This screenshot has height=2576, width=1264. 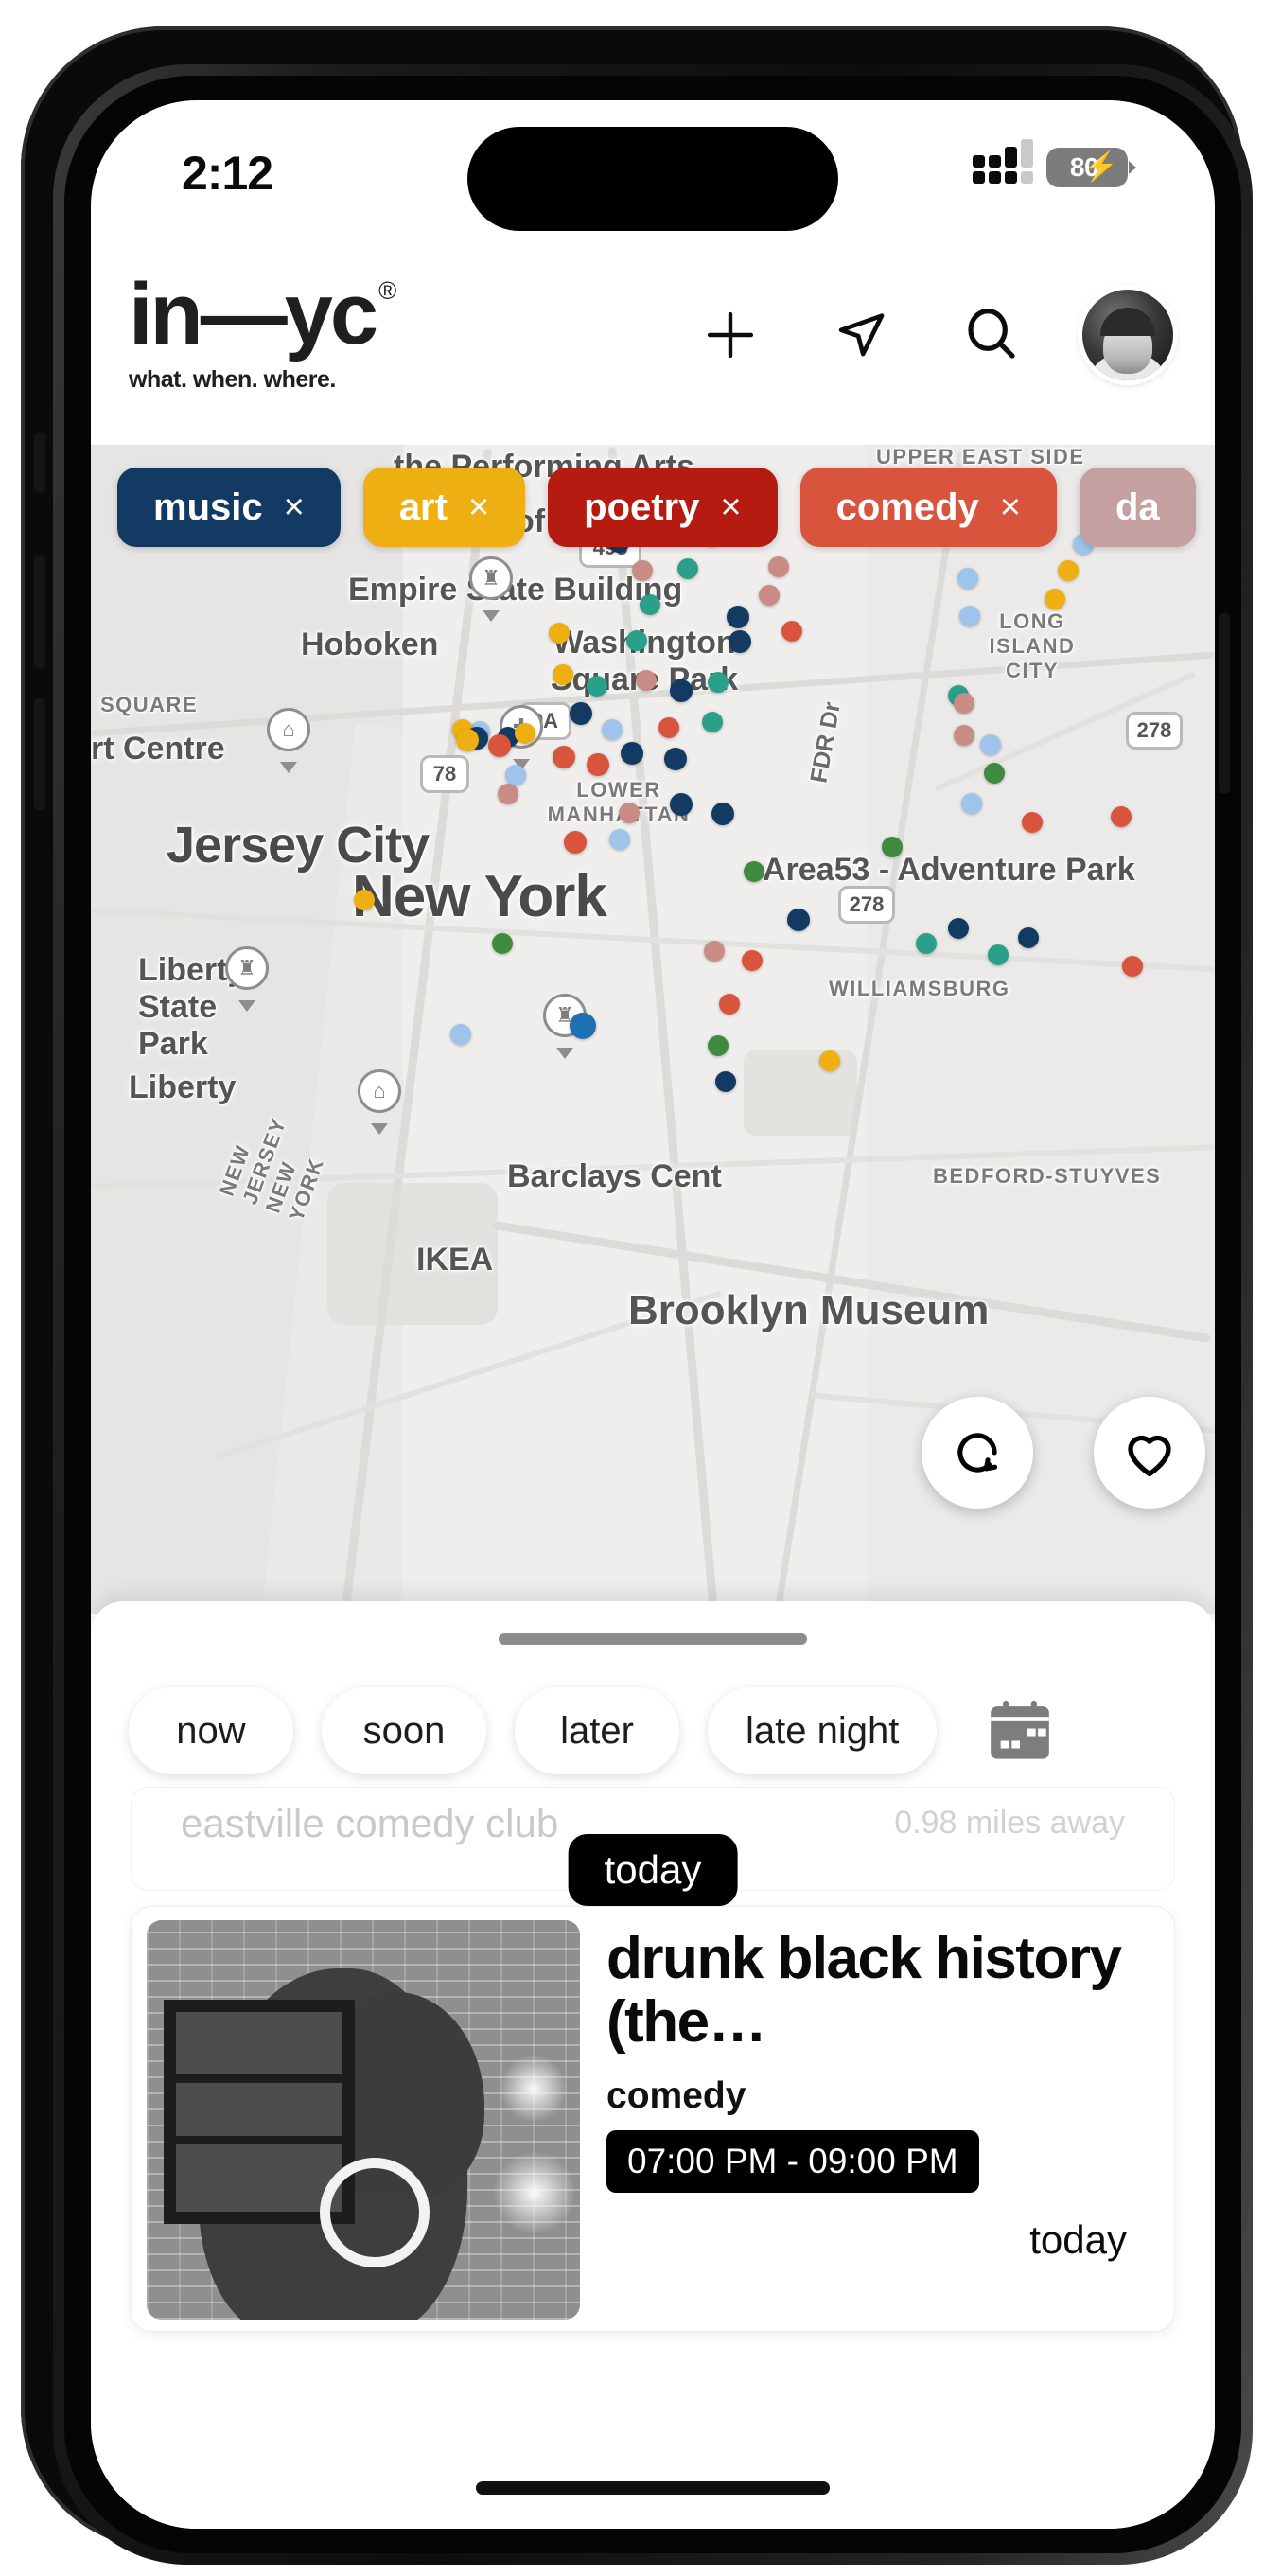 I want to click on chip-label: music, so click(x=208, y=506).